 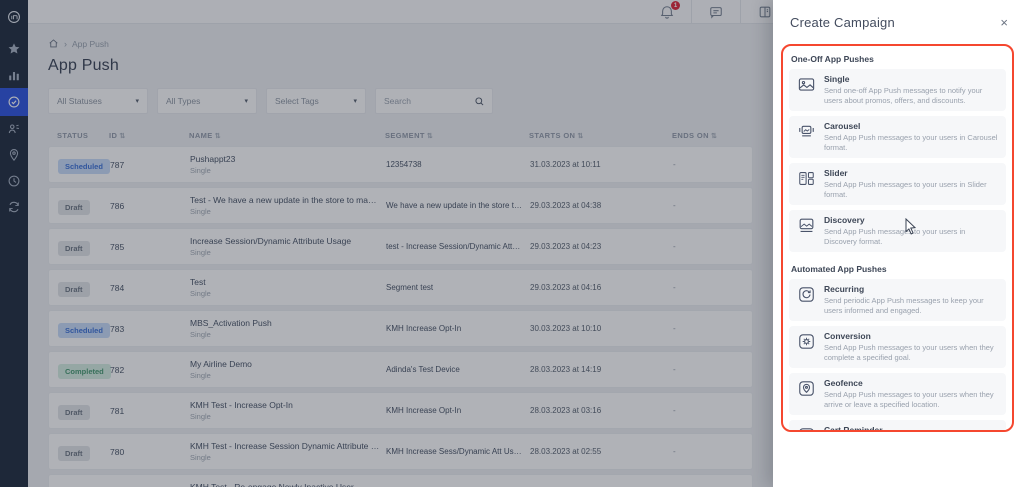 I want to click on mouse-cursor, so click(x=911, y=226).